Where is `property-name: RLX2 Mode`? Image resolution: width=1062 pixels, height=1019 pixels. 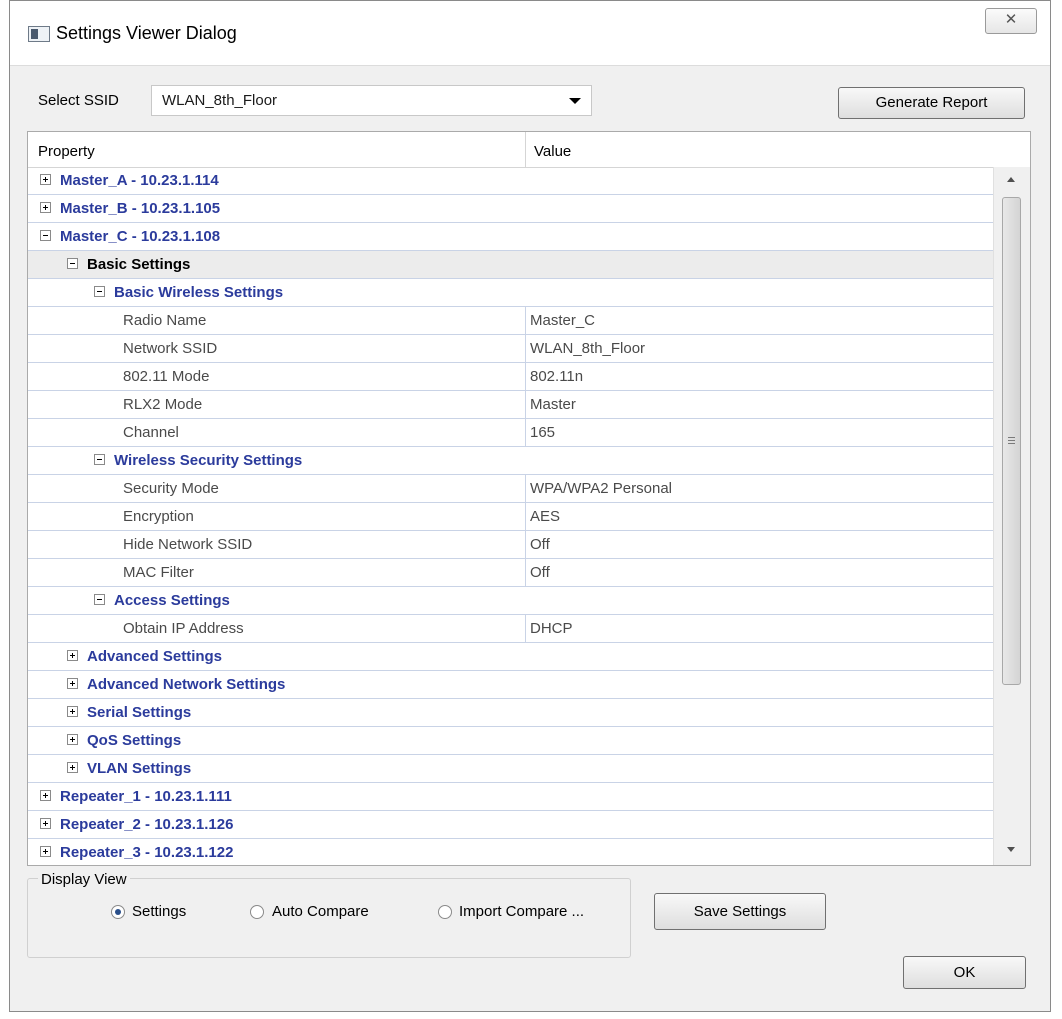
property-name: RLX2 Mode is located at coordinates (163, 404).